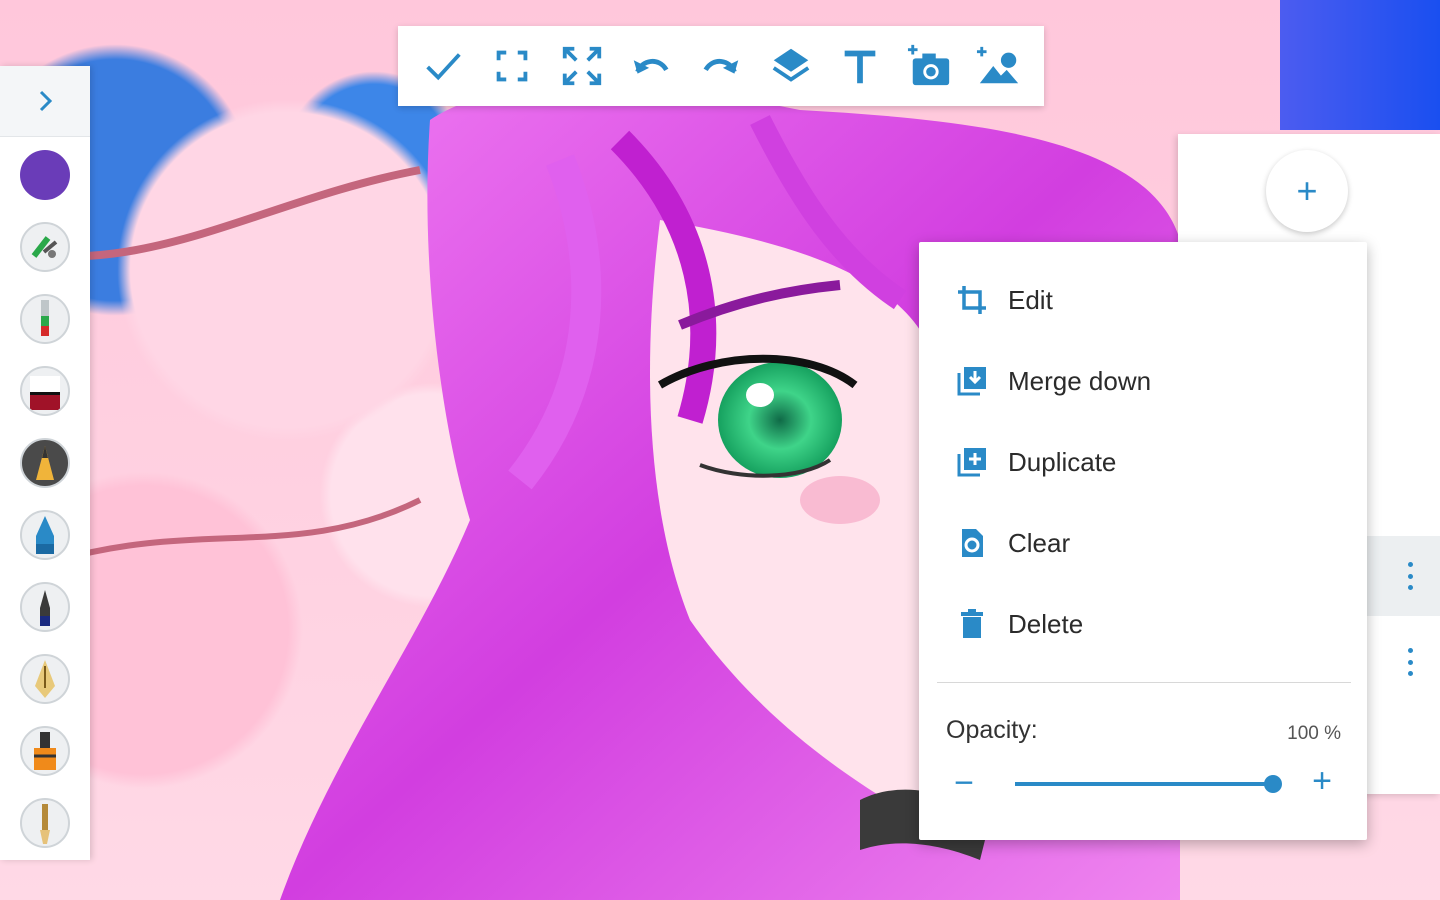 This screenshot has height=900, width=1440. I want to click on fill-brush-tool, so click(45, 535).